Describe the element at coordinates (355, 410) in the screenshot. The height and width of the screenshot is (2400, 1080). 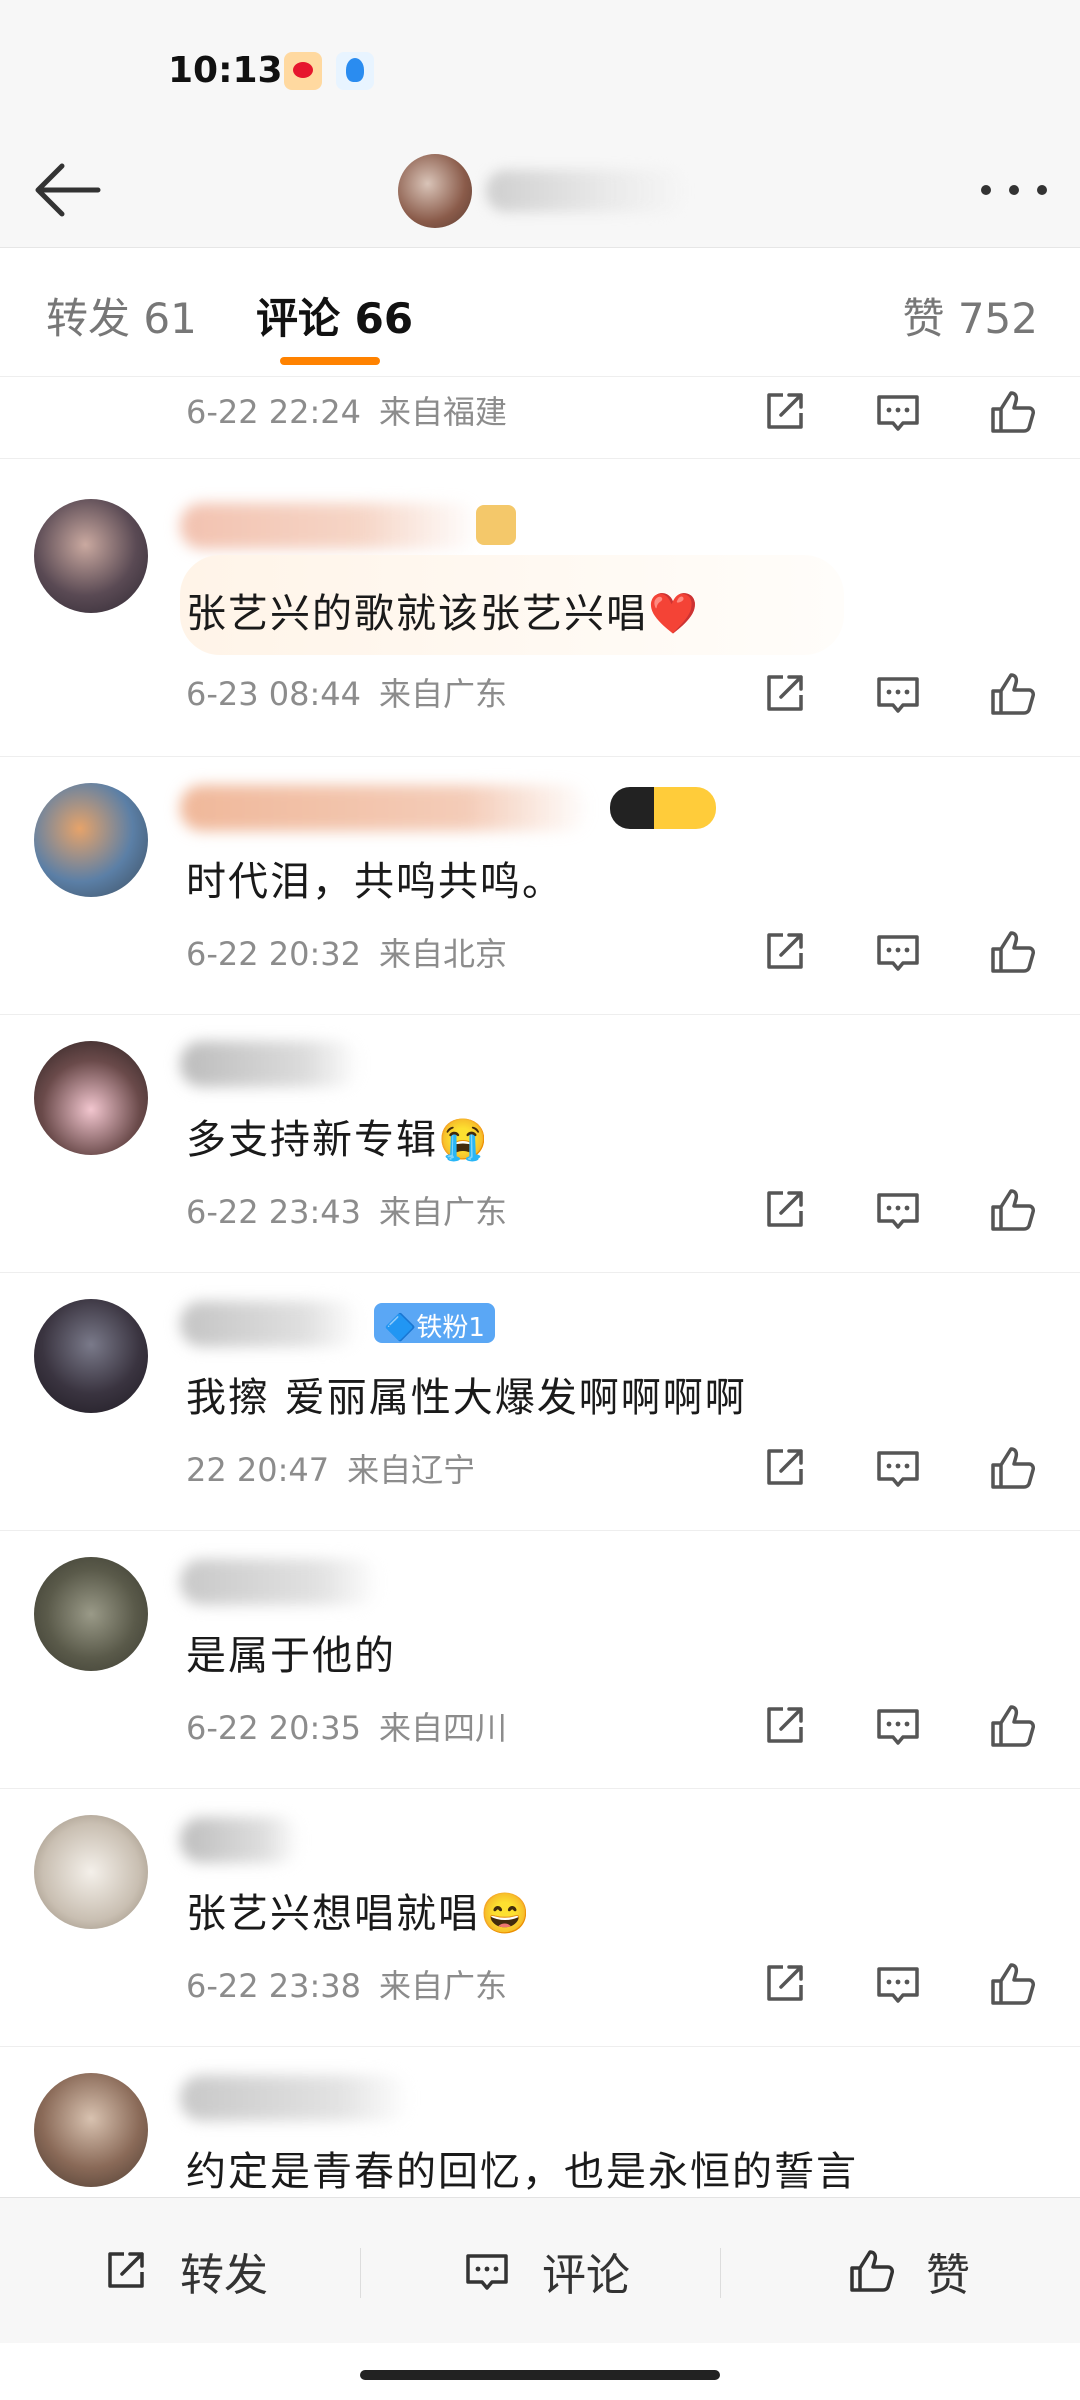
I see `comment-meta: 6-22 22:24 来自福建` at that location.